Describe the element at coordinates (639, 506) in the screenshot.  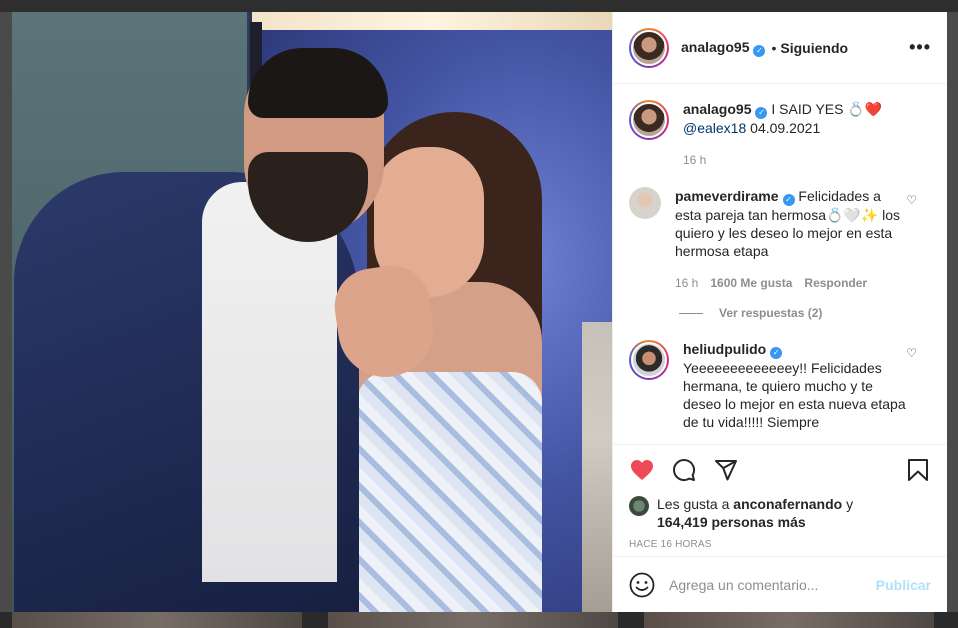
I see `liker-avatar` at that location.